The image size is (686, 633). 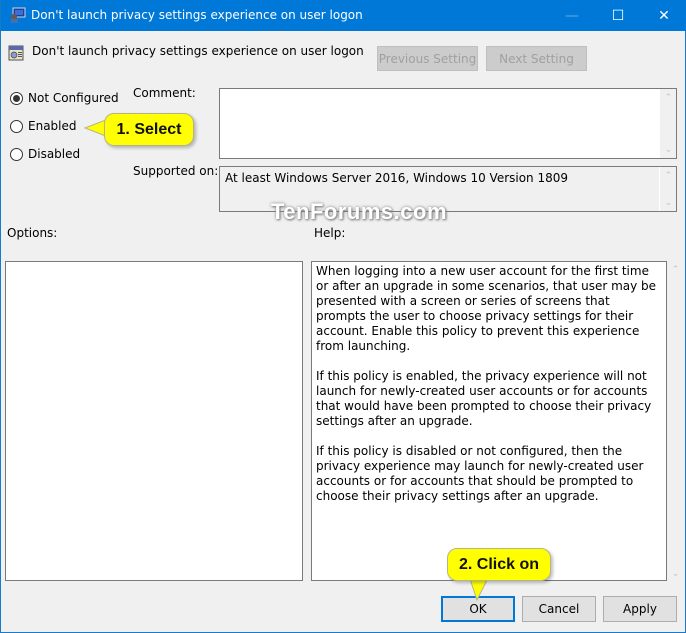 I want to click on close-icon: ✕, so click(x=664, y=15).